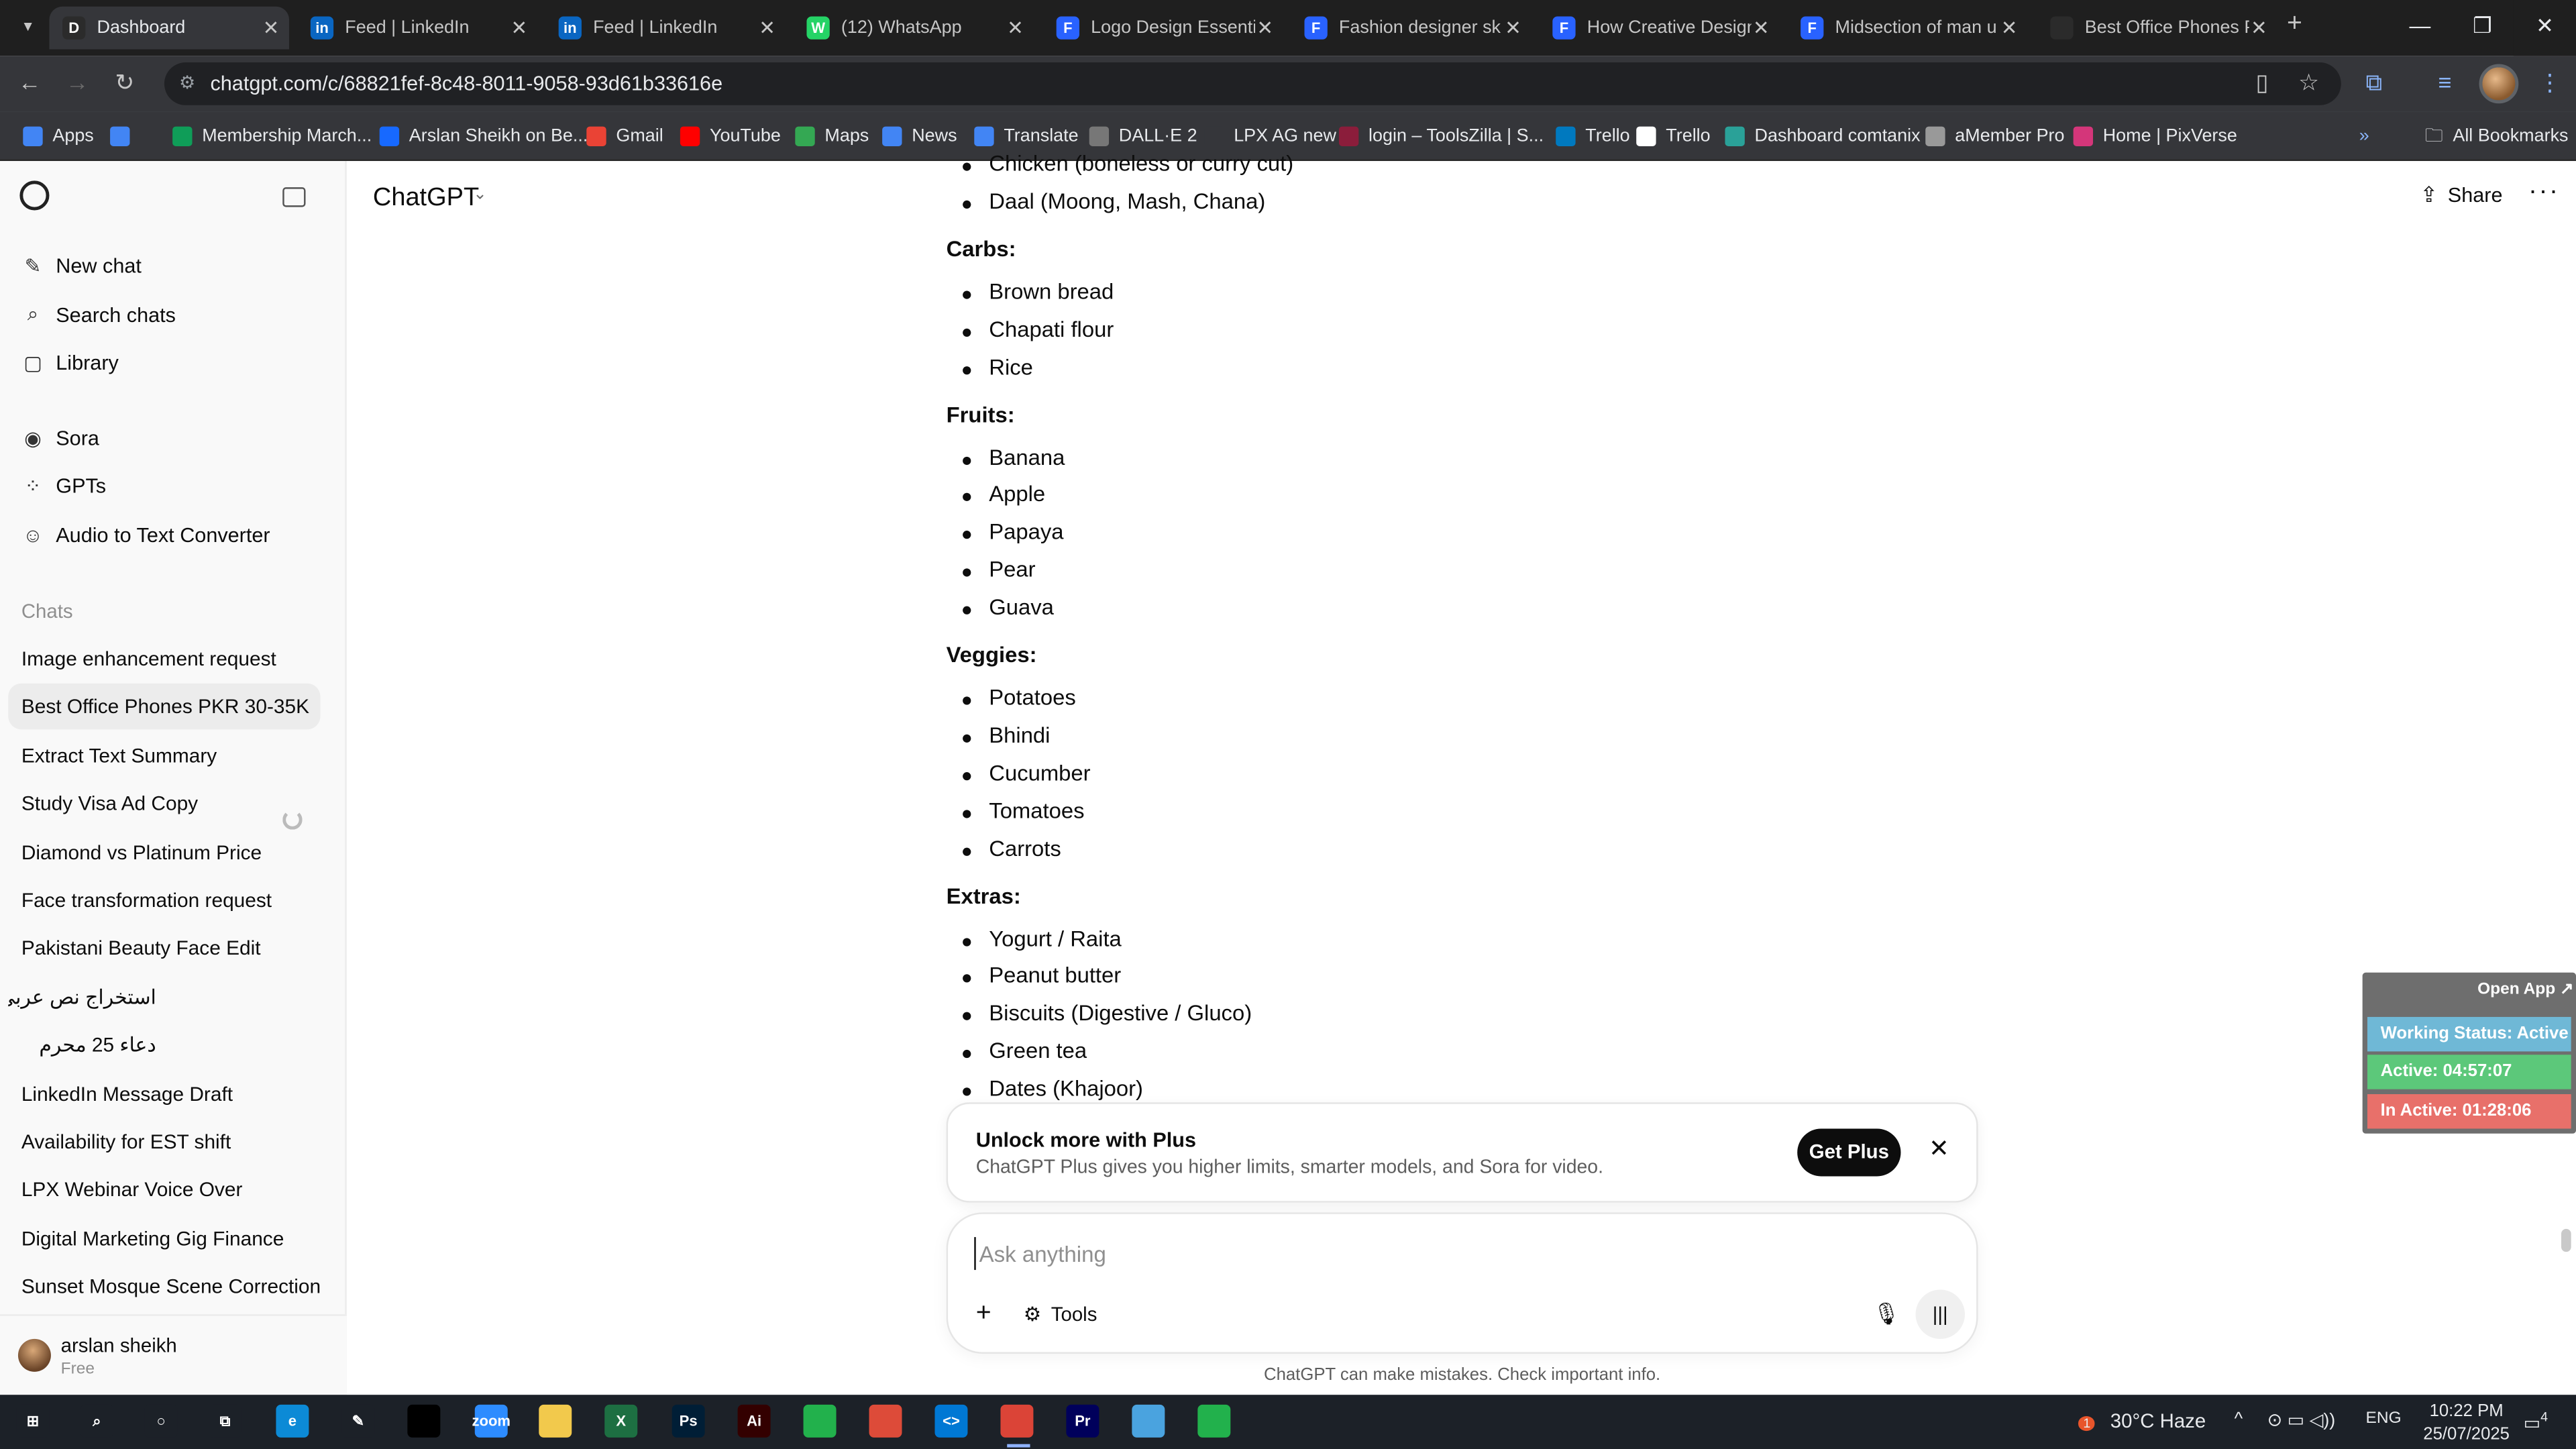 The width and height of the screenshot is (2576, 1449). I want to click on tab-search-dropdown-icon: ▾, so click(28, 28).